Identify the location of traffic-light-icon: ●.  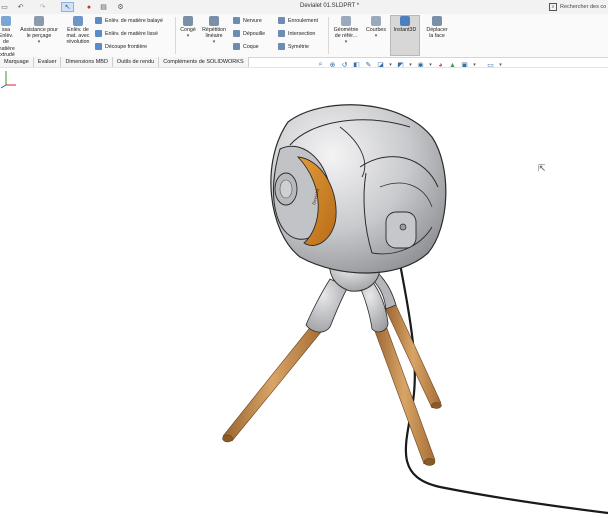
(89, 7).